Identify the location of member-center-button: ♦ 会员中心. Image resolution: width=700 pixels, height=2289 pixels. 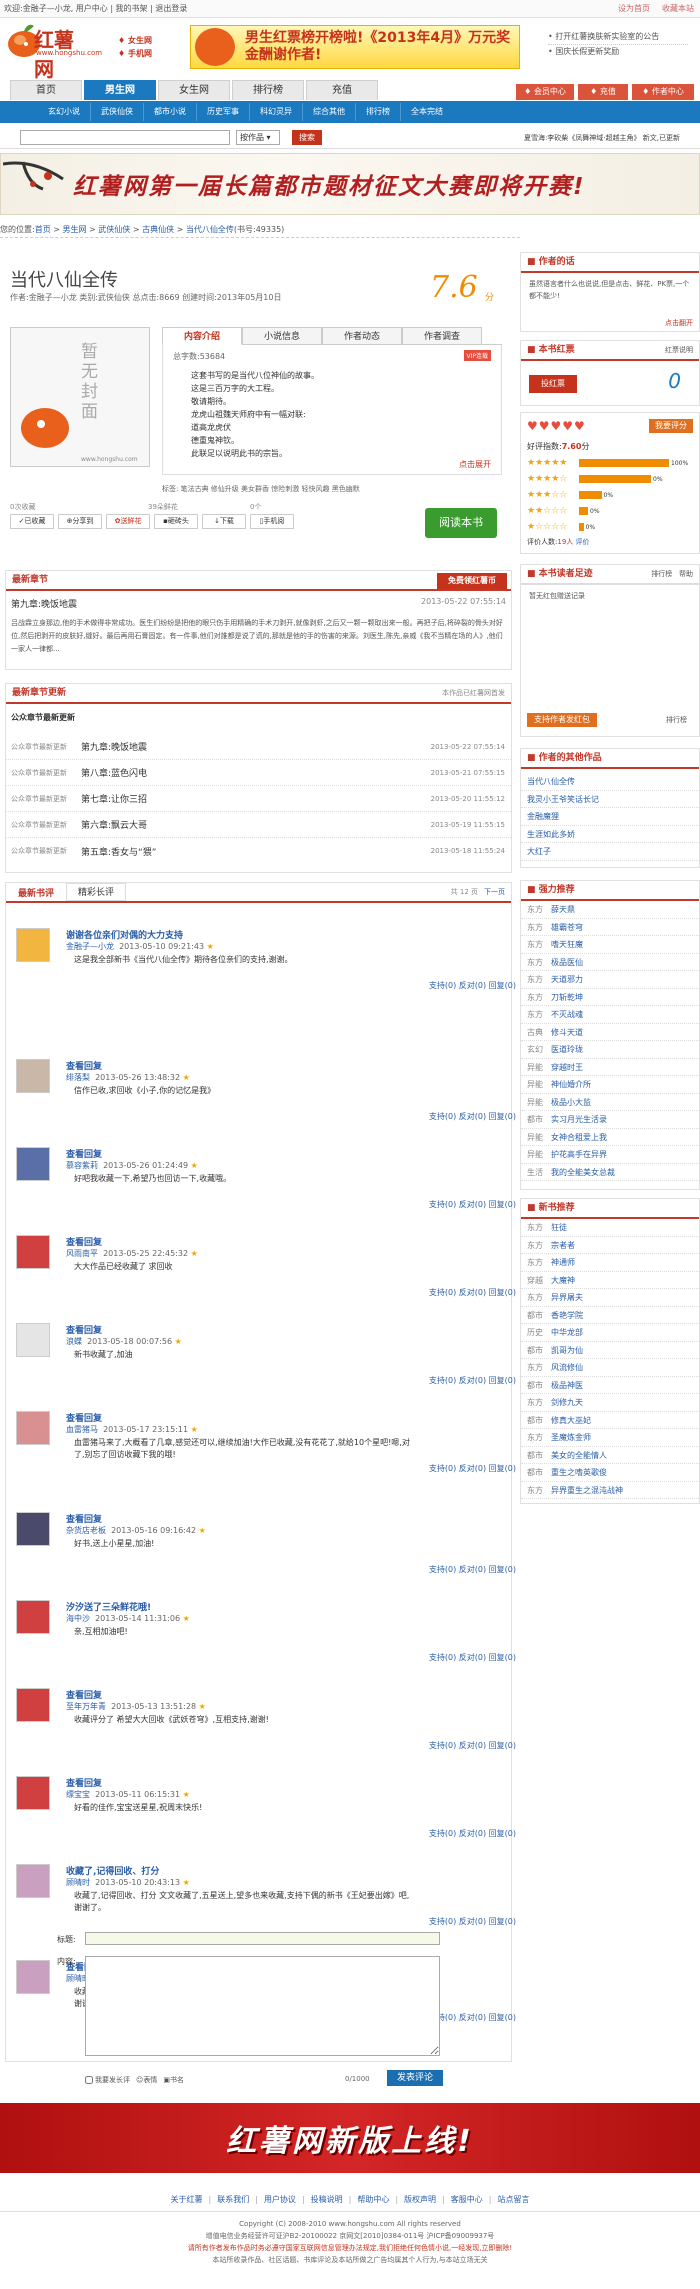
(545, 92).